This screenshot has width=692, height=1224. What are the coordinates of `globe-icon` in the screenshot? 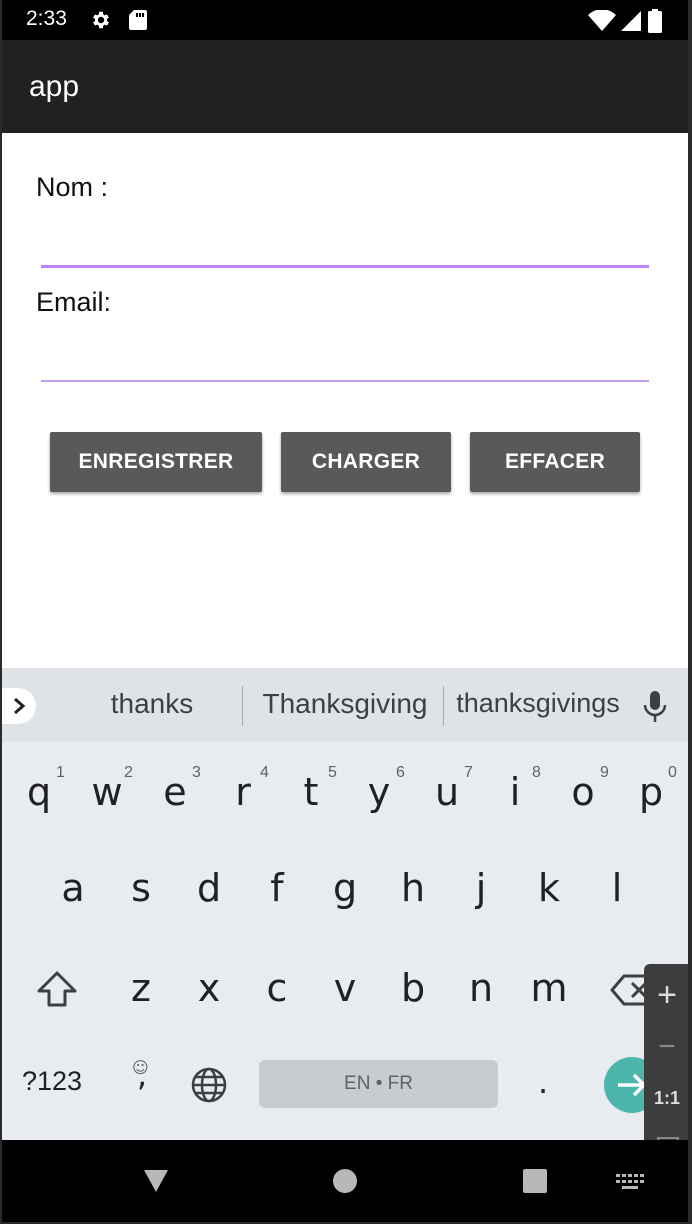 It's located at (209, 1085).